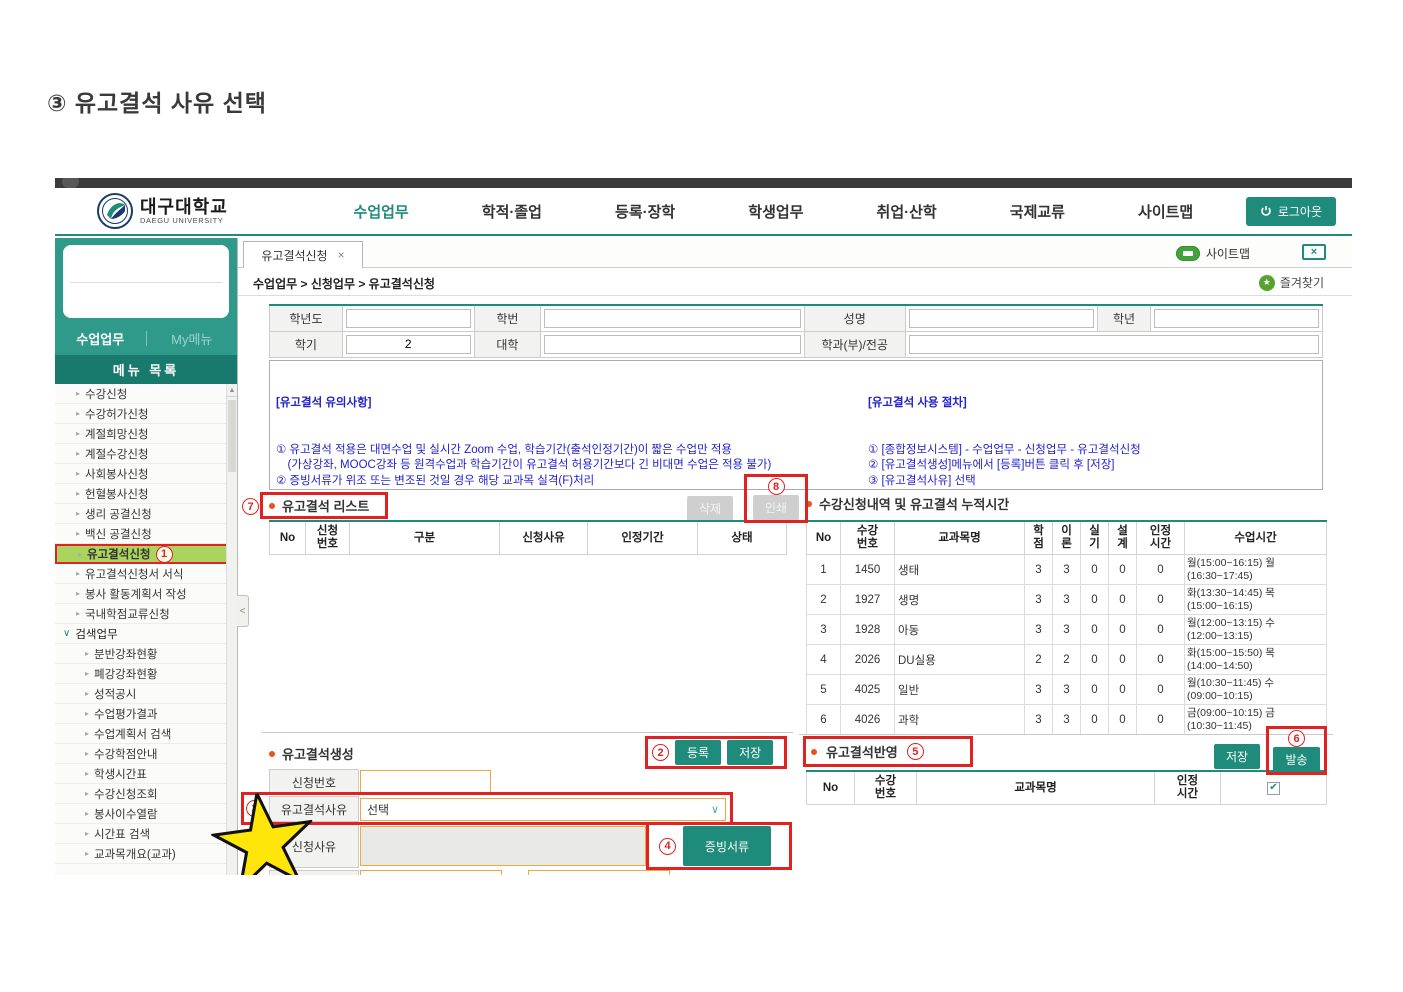 Image resolution: width=1403 pixels, height=992 pixels. I want to click on print-button: 인쇄, so click(776, 507).